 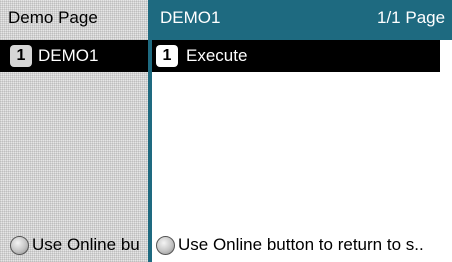 I want to click on execute-item: 1 Execute, so click(x=296, y=56).